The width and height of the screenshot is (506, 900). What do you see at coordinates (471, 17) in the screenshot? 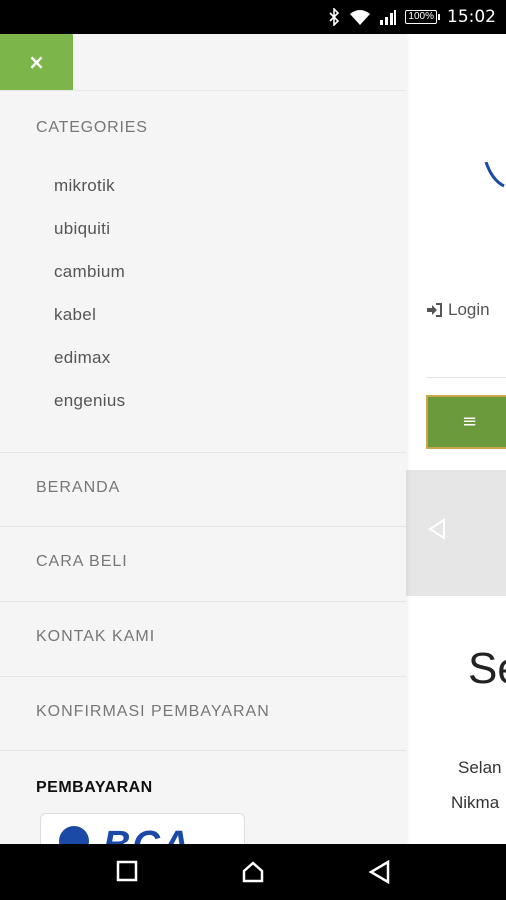
I see `status-time: 15:02` at bounding box center [471, 17].